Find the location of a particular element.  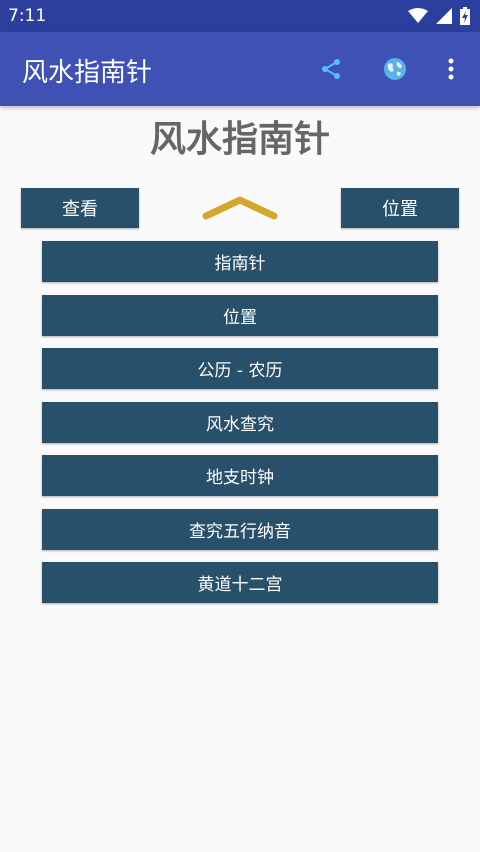

chevron-up-icon is located at coordinates (240, 208).